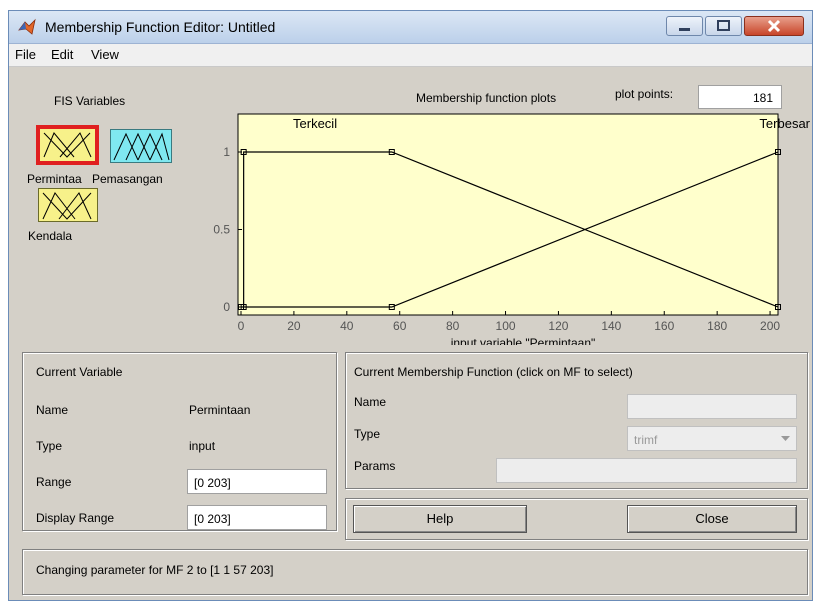 This screenshot has height=601, width=814. What do you see at coordinates (400, 326) in the screenshot?
I see `x-tick-label: 60` at bounding box center [400, 326].